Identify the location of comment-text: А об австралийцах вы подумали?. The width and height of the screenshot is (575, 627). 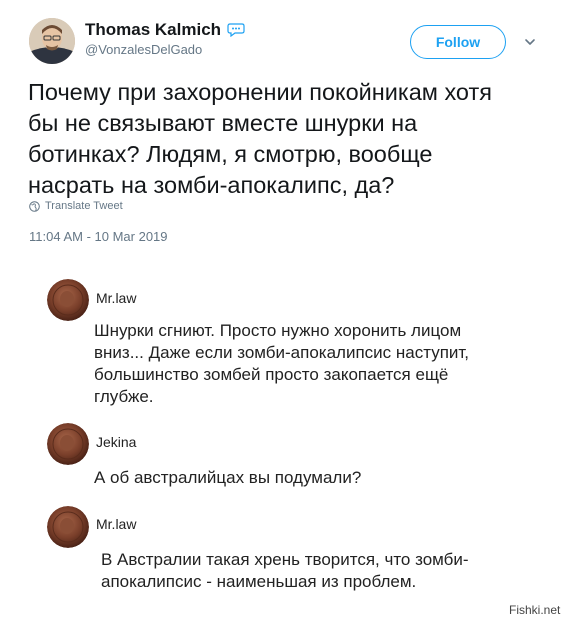
(314, 478).